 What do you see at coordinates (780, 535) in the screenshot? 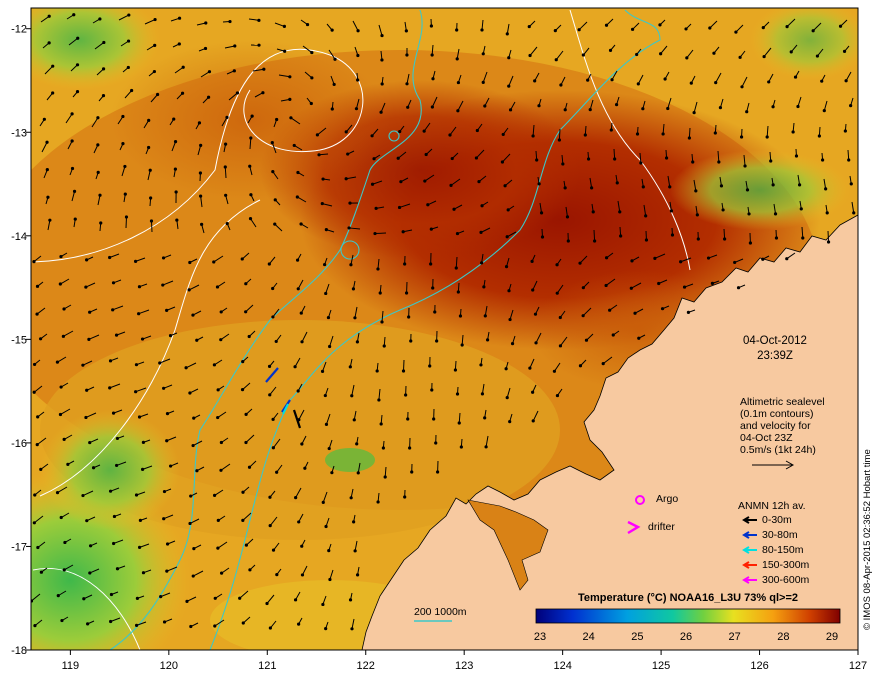
I see `anmn-legend-label: 30-80m` at bounding box center [780, 535].